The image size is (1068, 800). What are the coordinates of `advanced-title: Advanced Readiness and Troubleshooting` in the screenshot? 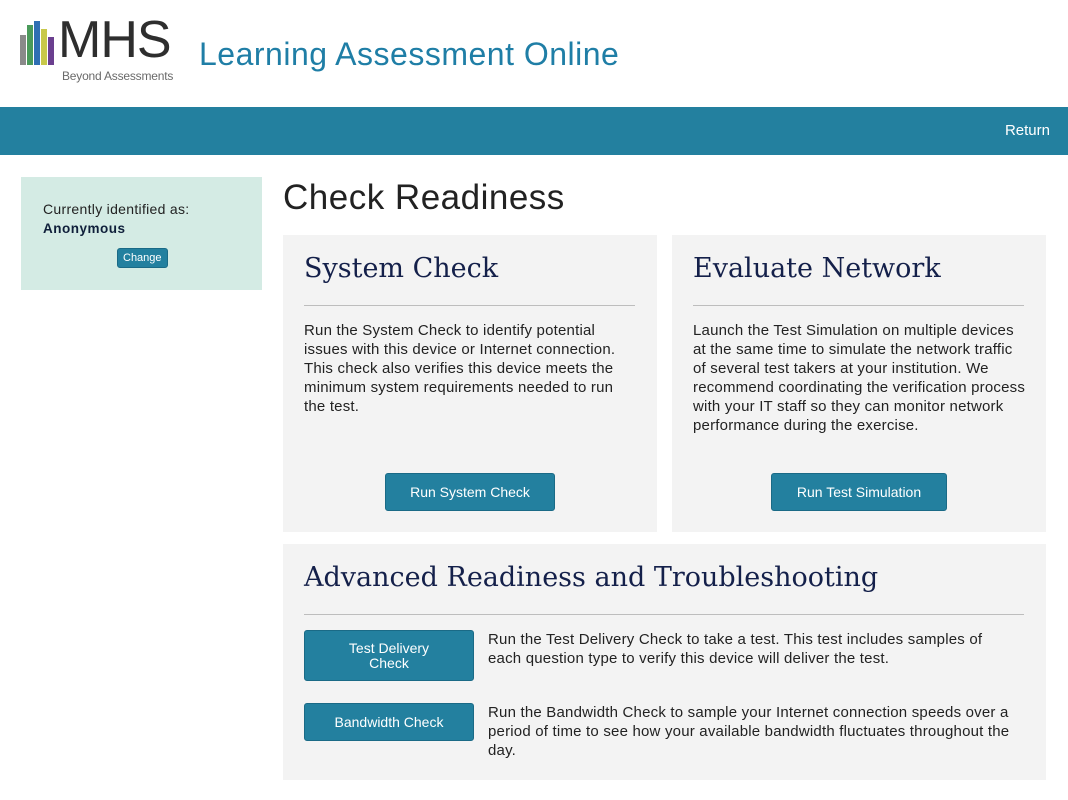 It's located at (591, 577).